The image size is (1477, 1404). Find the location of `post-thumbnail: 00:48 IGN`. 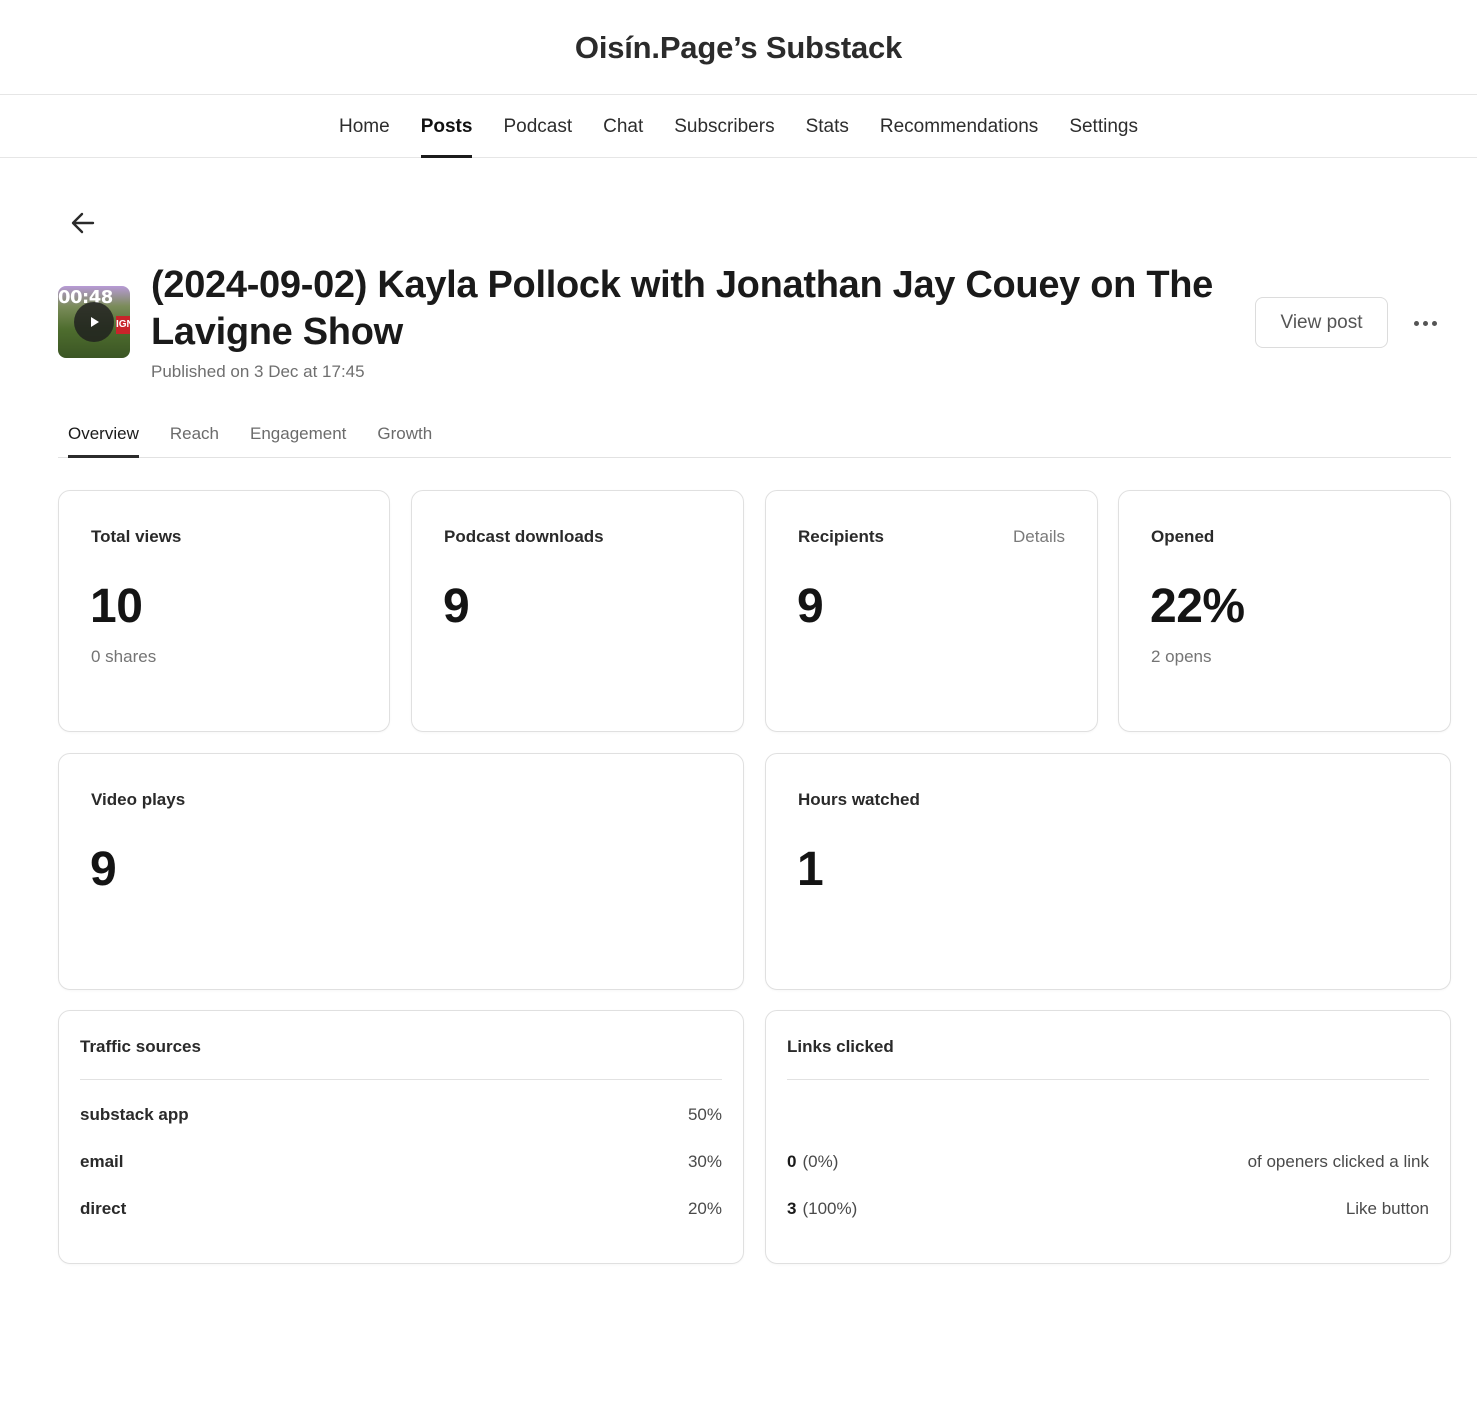

post-thumbnail: 00:48 IGN is located at coordinates (94, 322).